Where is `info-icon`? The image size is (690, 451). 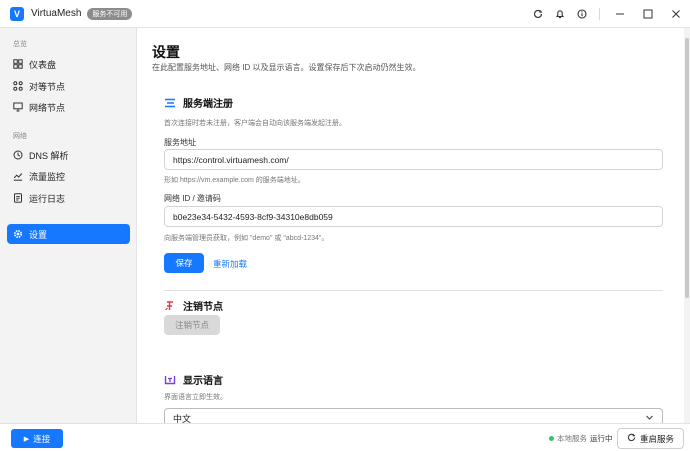
info-icon is located at coordinates (582, 14).